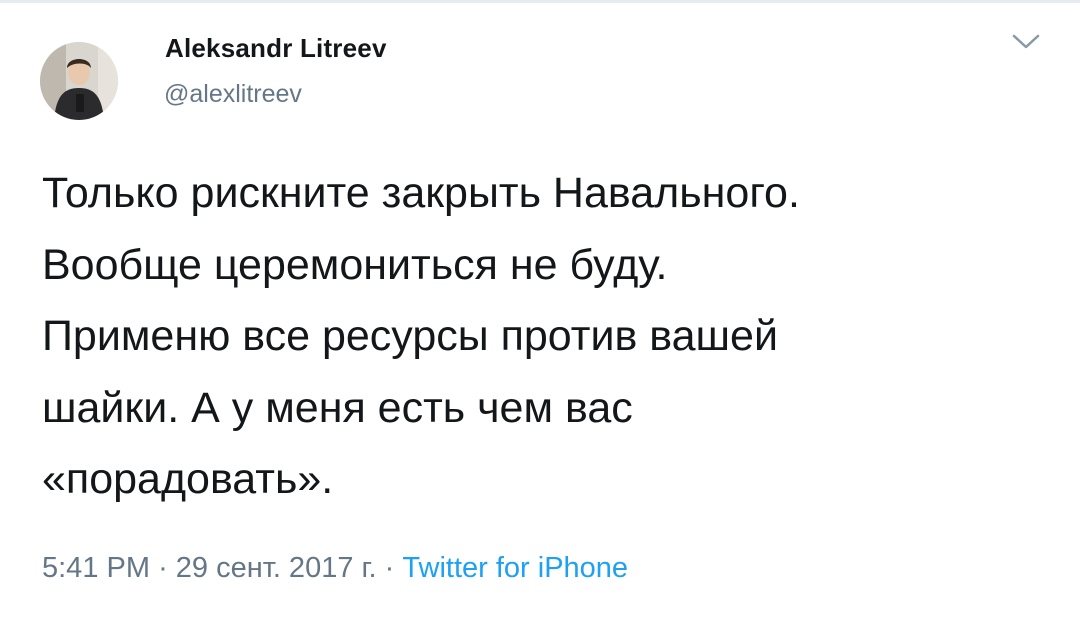 Image resolution: width=1080 pixels, height=627 pixels. I want to click on avatar, so click(79, 81).